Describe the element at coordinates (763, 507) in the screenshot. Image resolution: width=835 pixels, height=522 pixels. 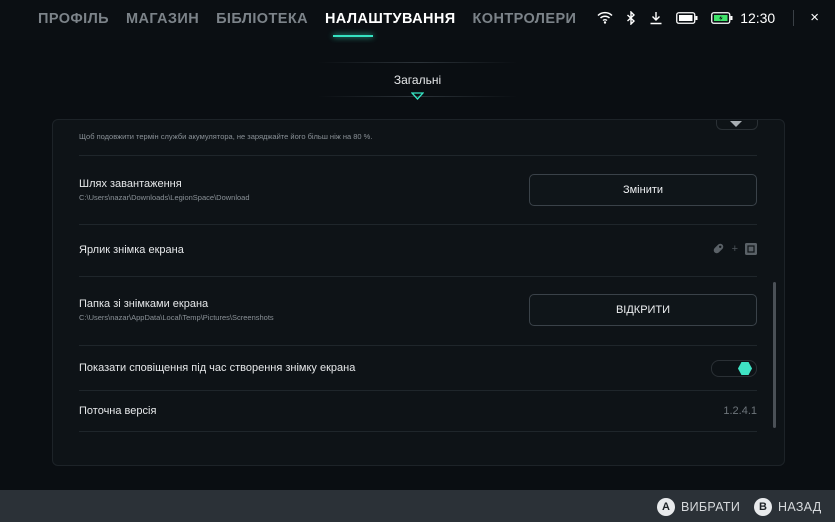
I see `b-button-icon: B` at that location.